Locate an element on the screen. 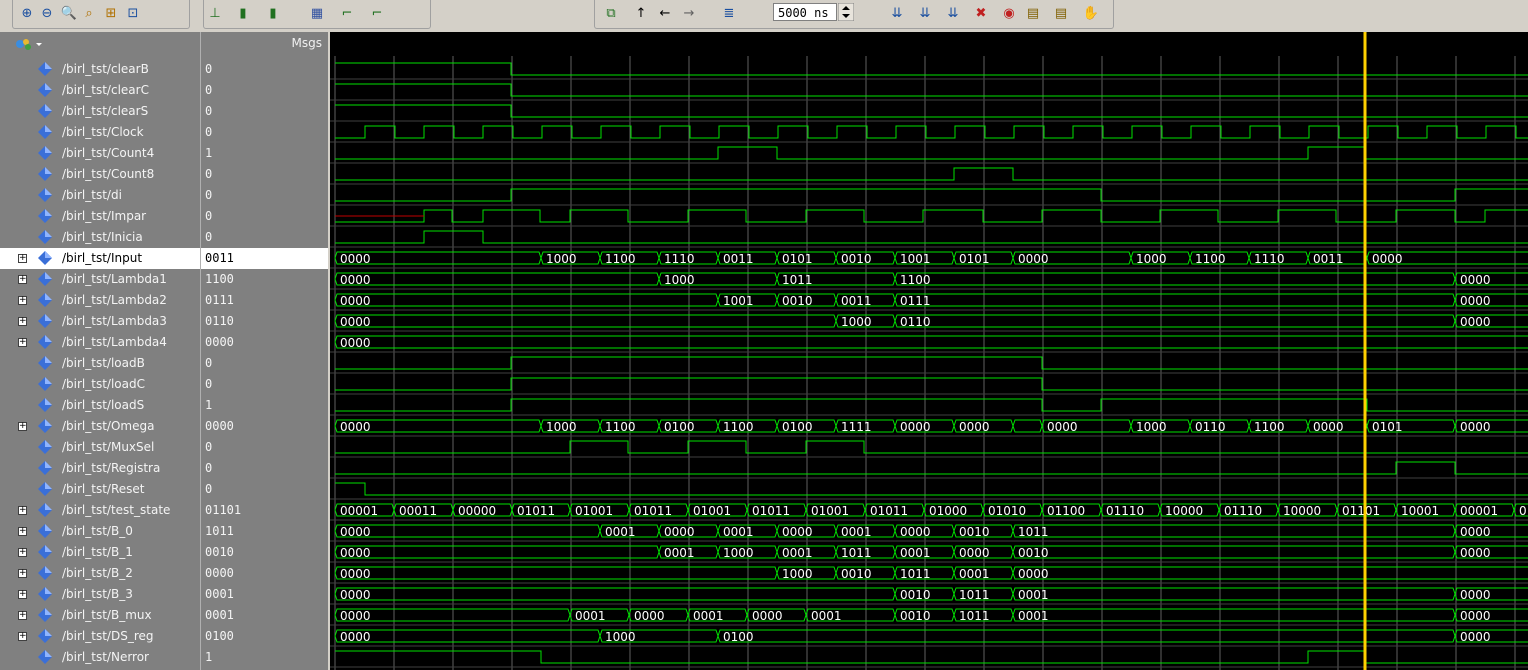 The height and width of the screenshot is (670, 1528). signal-row: /birl_tst/Registra is located at coordinates (100, 468).